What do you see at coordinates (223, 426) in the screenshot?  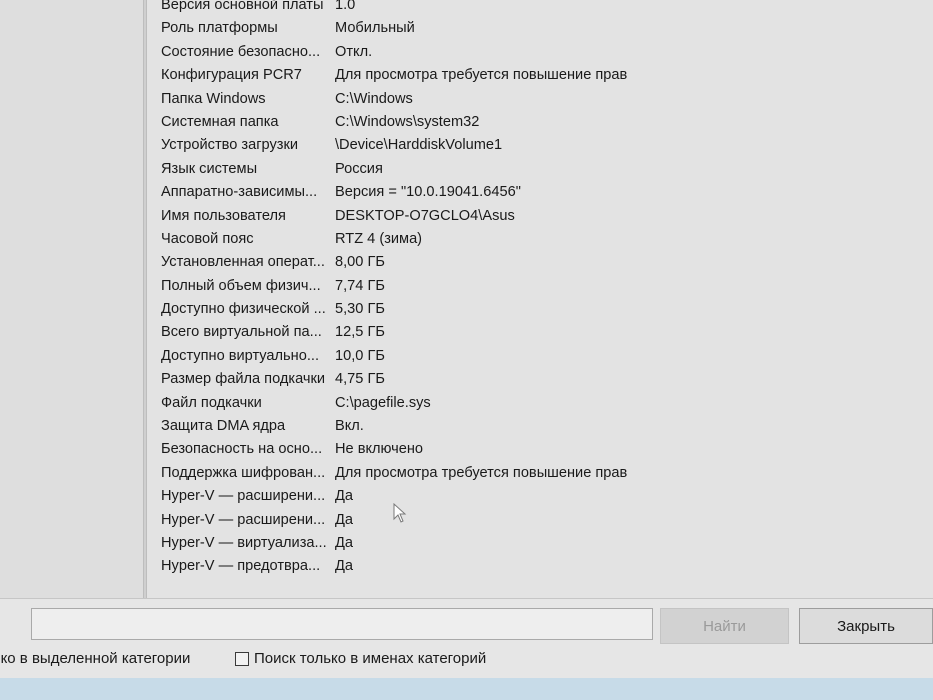 I see `item-name: Защита DMA ядра` at bounding box center [223, 426].